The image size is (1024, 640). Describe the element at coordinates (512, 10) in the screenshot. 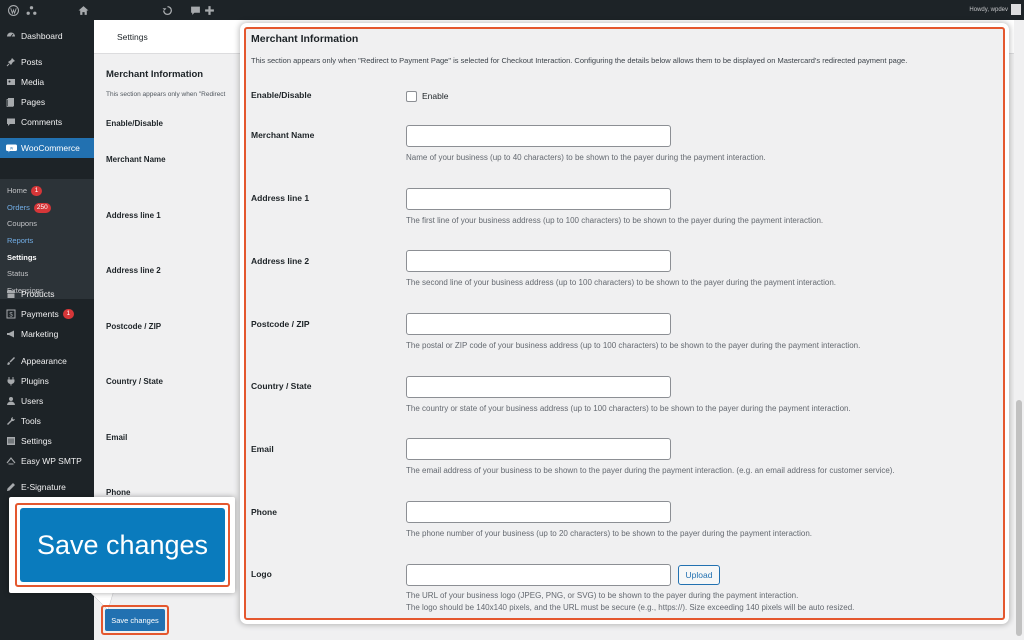

I see `admin-bar: Howdy, wpdev` at that location.